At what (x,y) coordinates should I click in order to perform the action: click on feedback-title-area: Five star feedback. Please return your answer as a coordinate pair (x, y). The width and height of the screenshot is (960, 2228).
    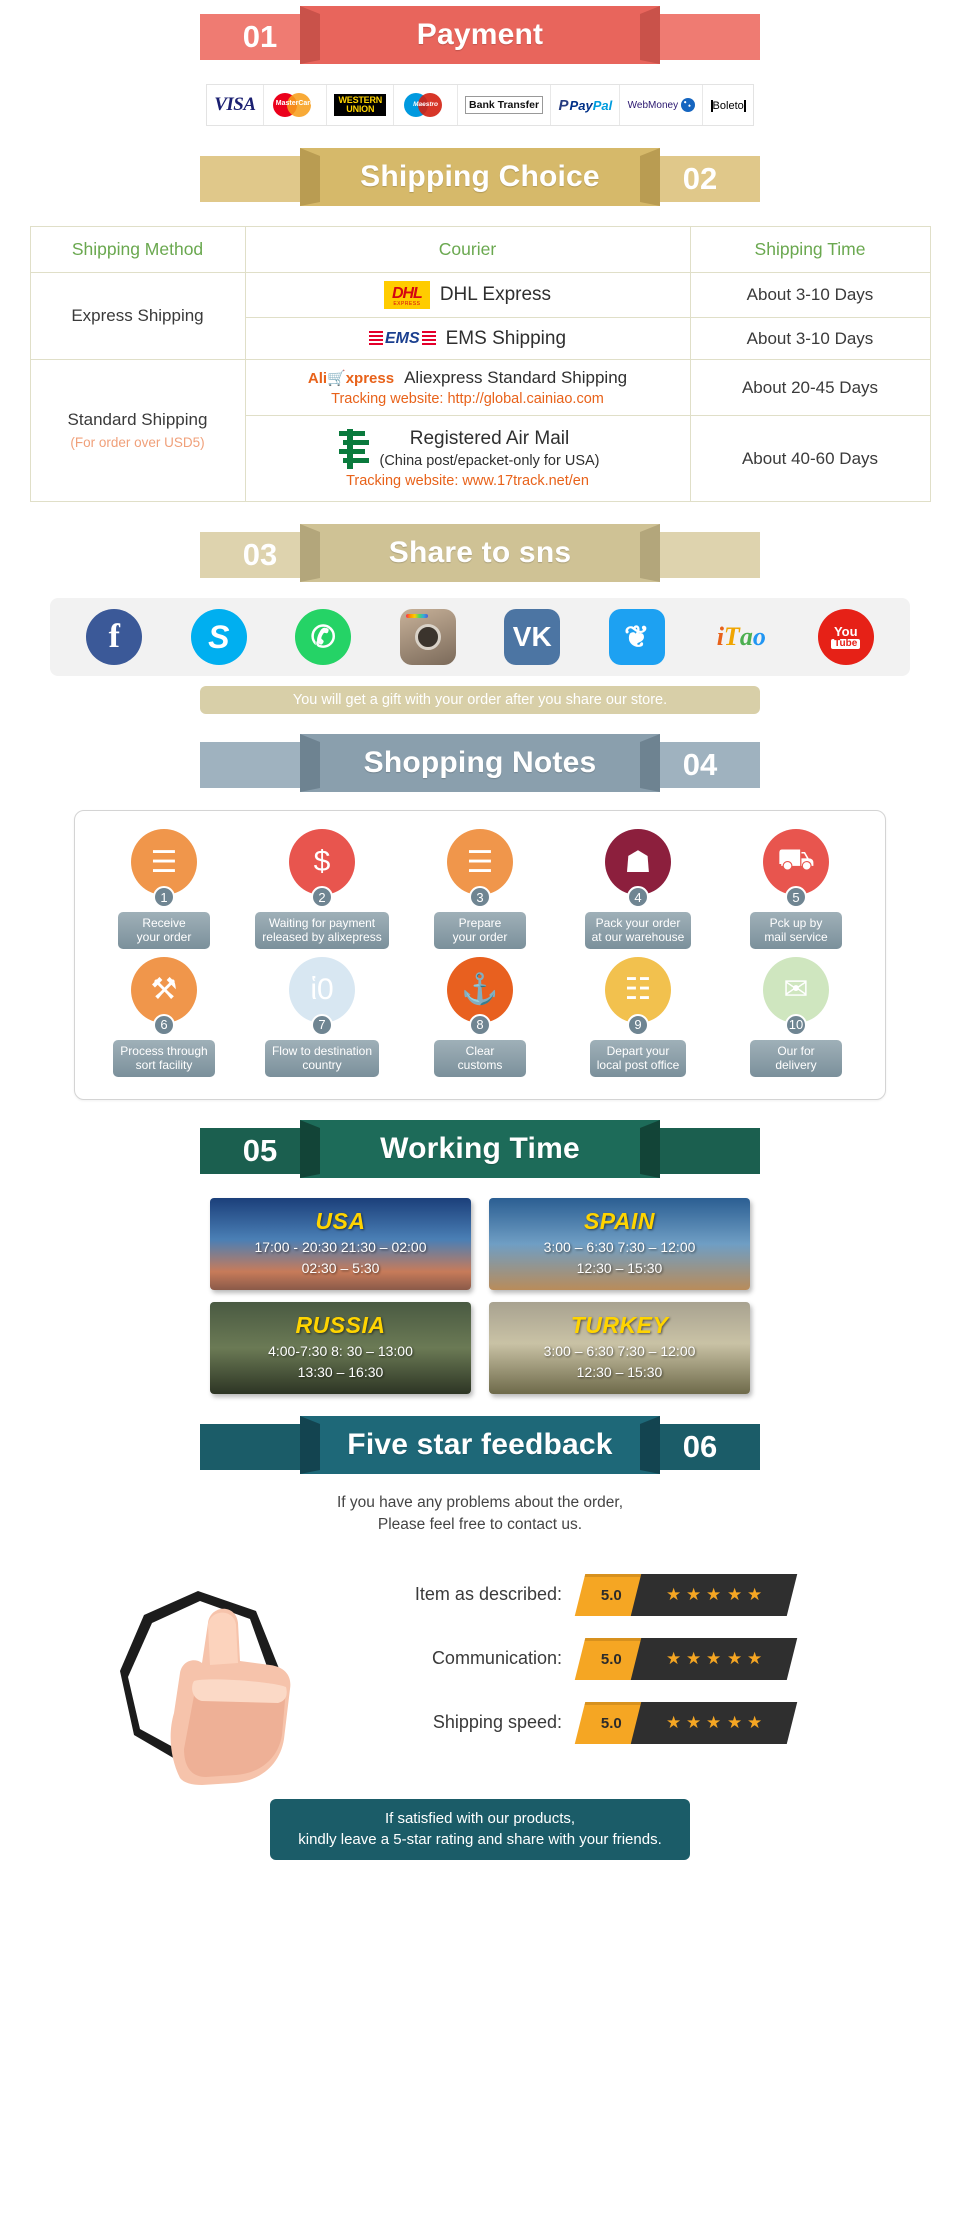
    Looking at the image, I should click on (480, 1445).